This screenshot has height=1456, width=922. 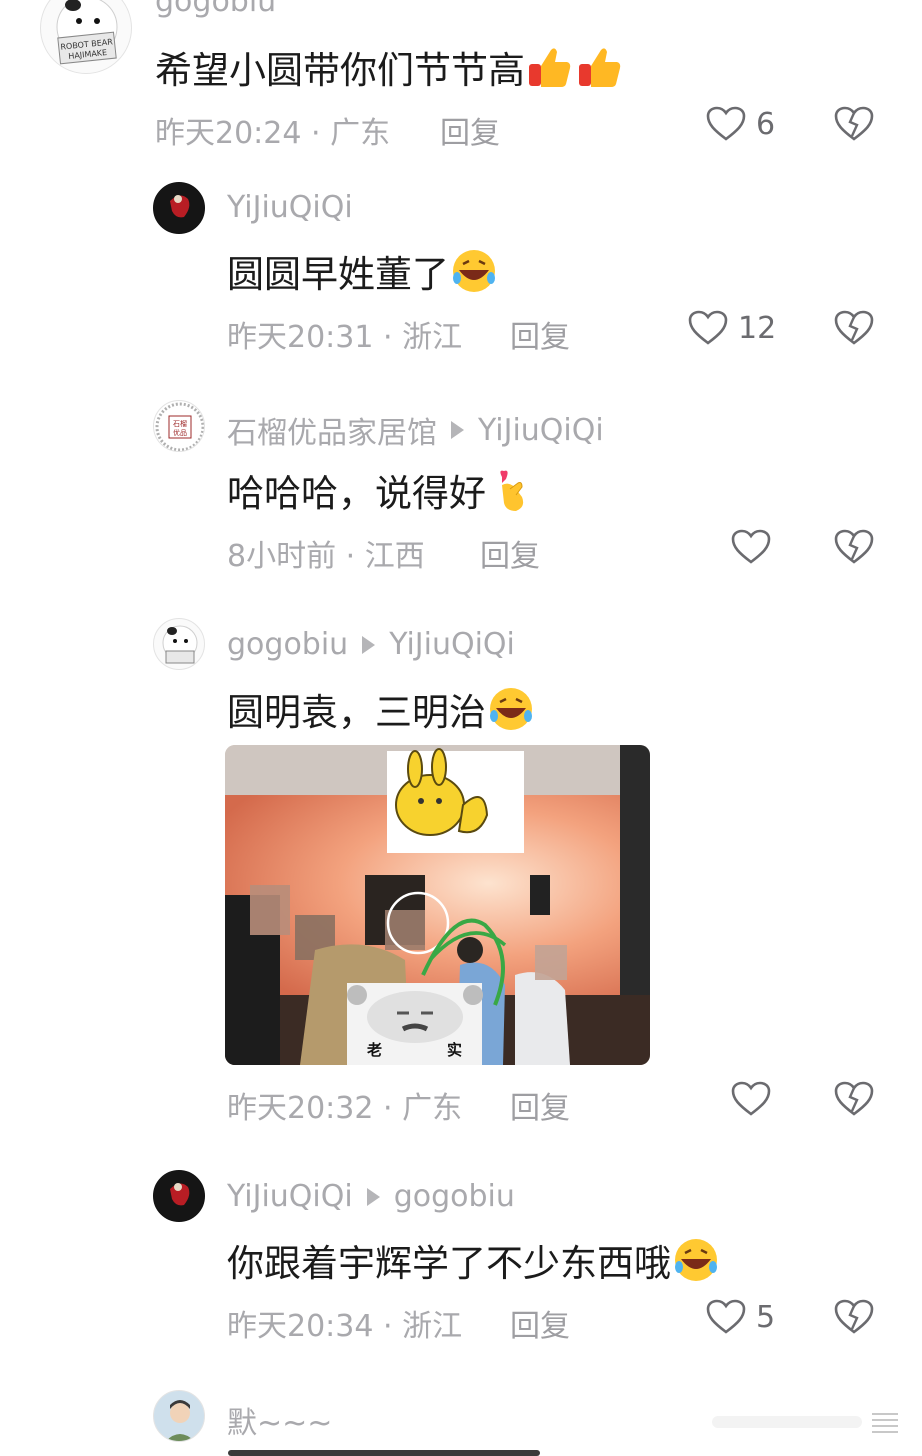 What do you see at coordinates (374, 1050) in the screenshot?
I see `svg-text: 老` at bounding box center [374, 1050].